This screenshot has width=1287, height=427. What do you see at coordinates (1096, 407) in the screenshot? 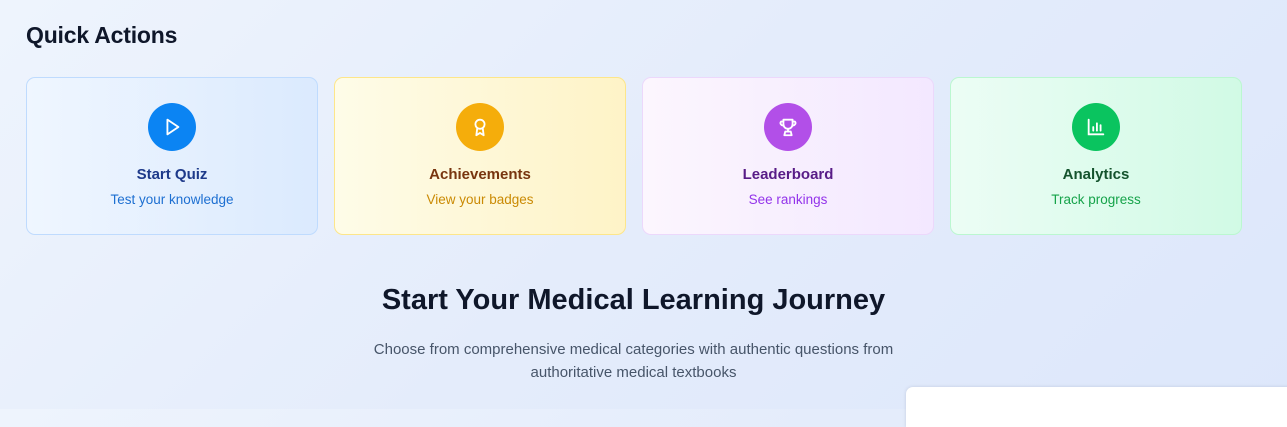
I see `content-panel` at bounding box center [1096, 407].